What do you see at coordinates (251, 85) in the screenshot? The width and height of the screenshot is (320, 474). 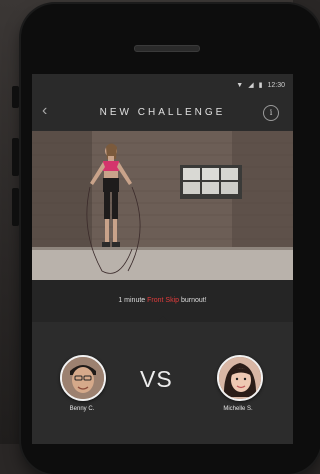 I see `signal-icon: ◢` at bounding box center [251, 85].